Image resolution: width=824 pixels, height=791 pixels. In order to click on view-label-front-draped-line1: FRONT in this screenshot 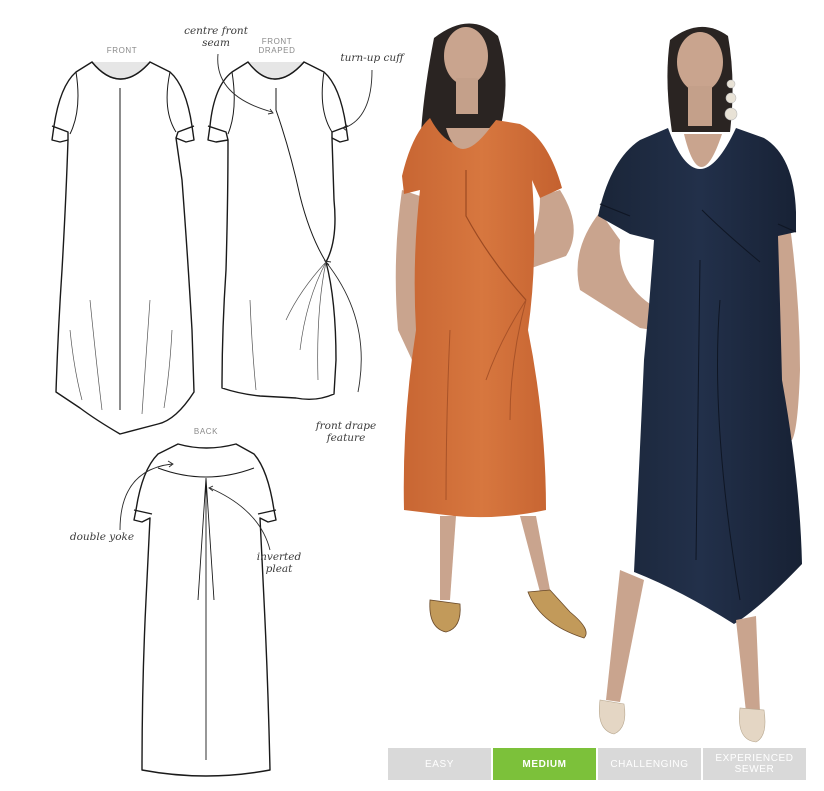, I will do `click(277, 41)`.